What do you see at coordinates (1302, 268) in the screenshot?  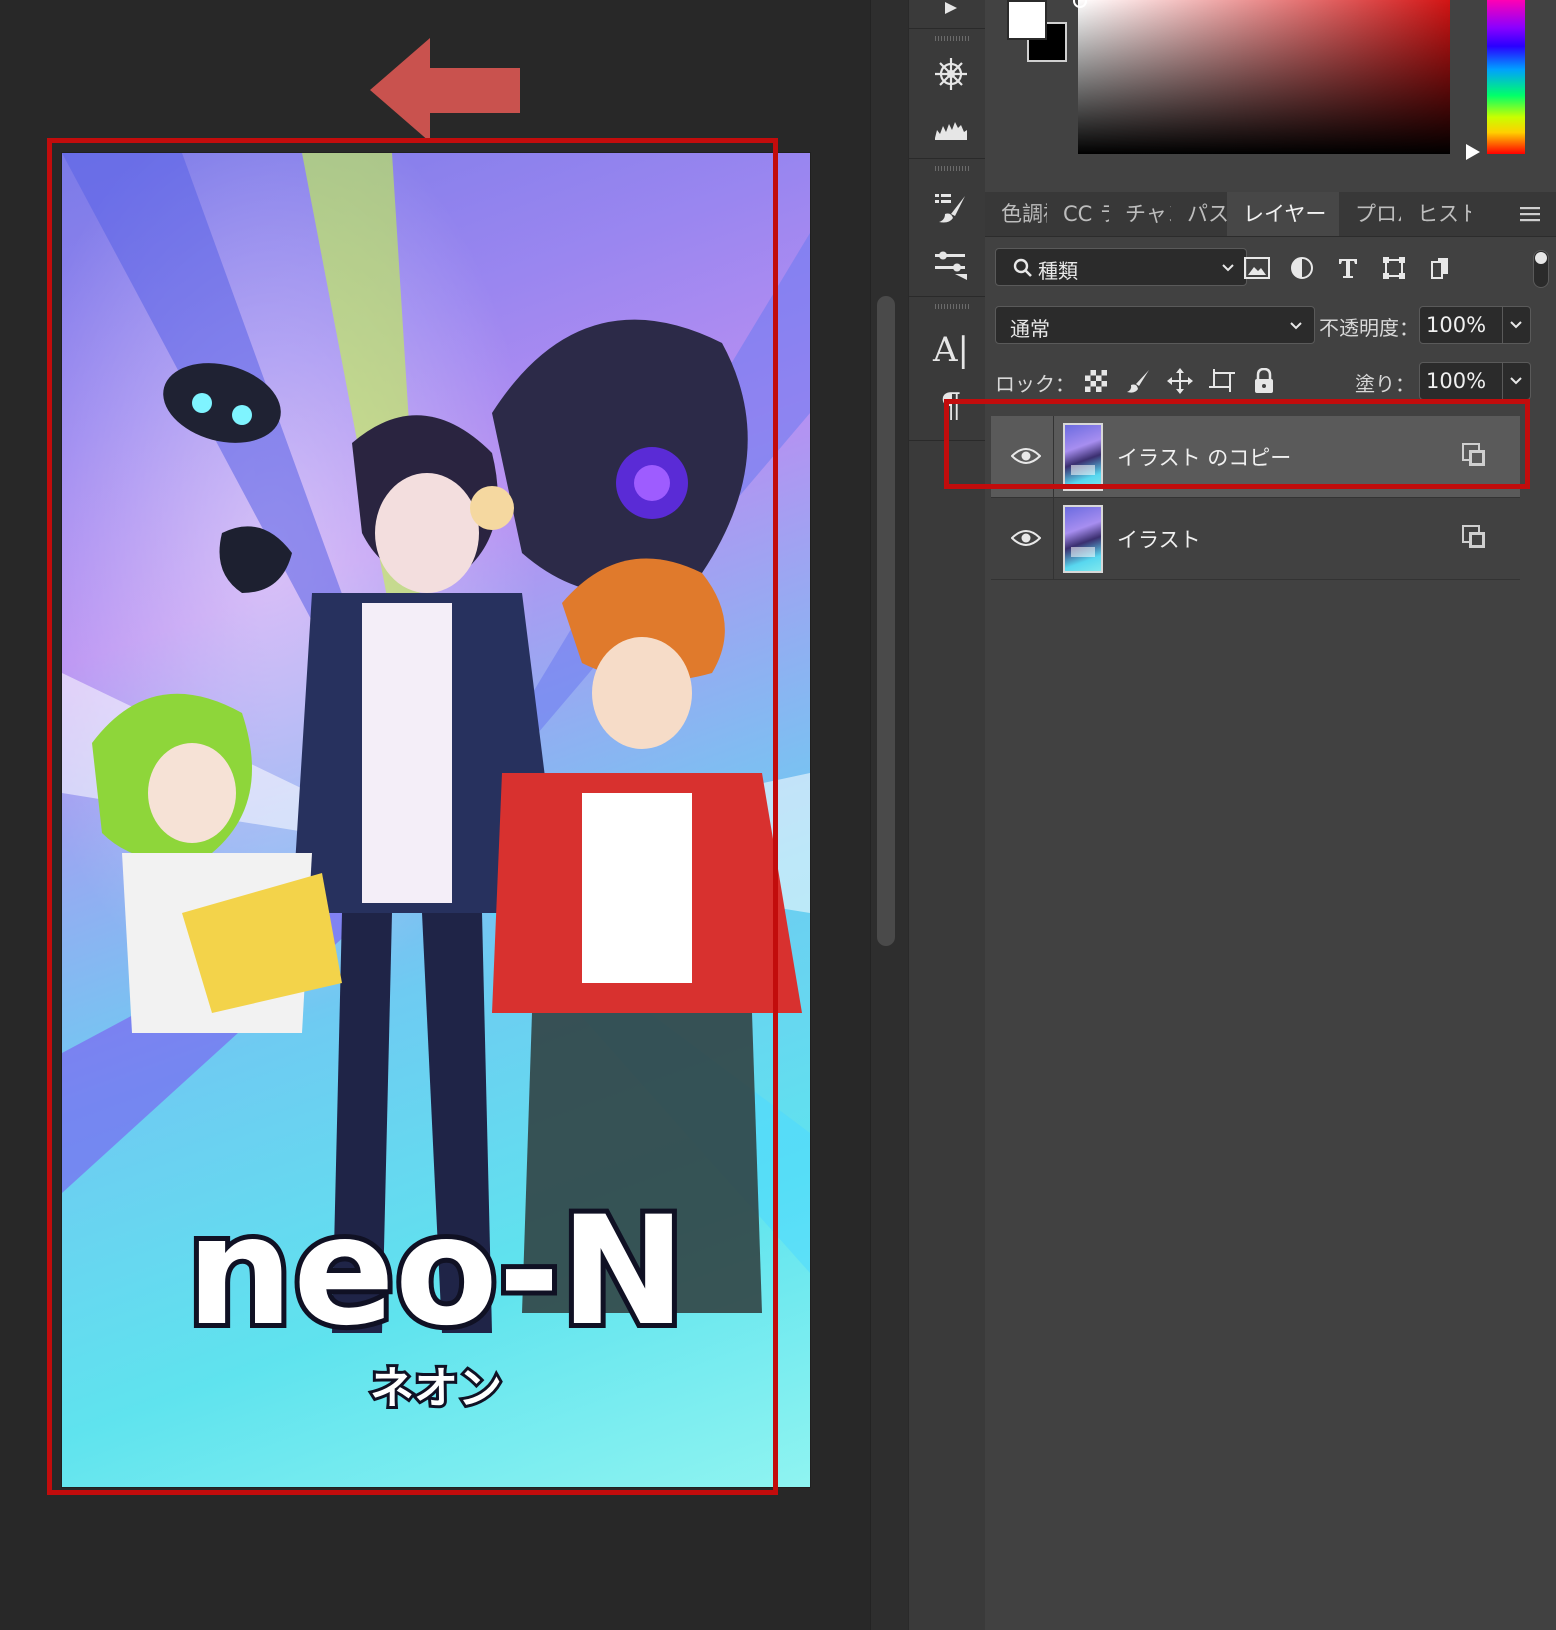 I see `filter-adjustment-layer-icon` at bounding box center [1302, 268].